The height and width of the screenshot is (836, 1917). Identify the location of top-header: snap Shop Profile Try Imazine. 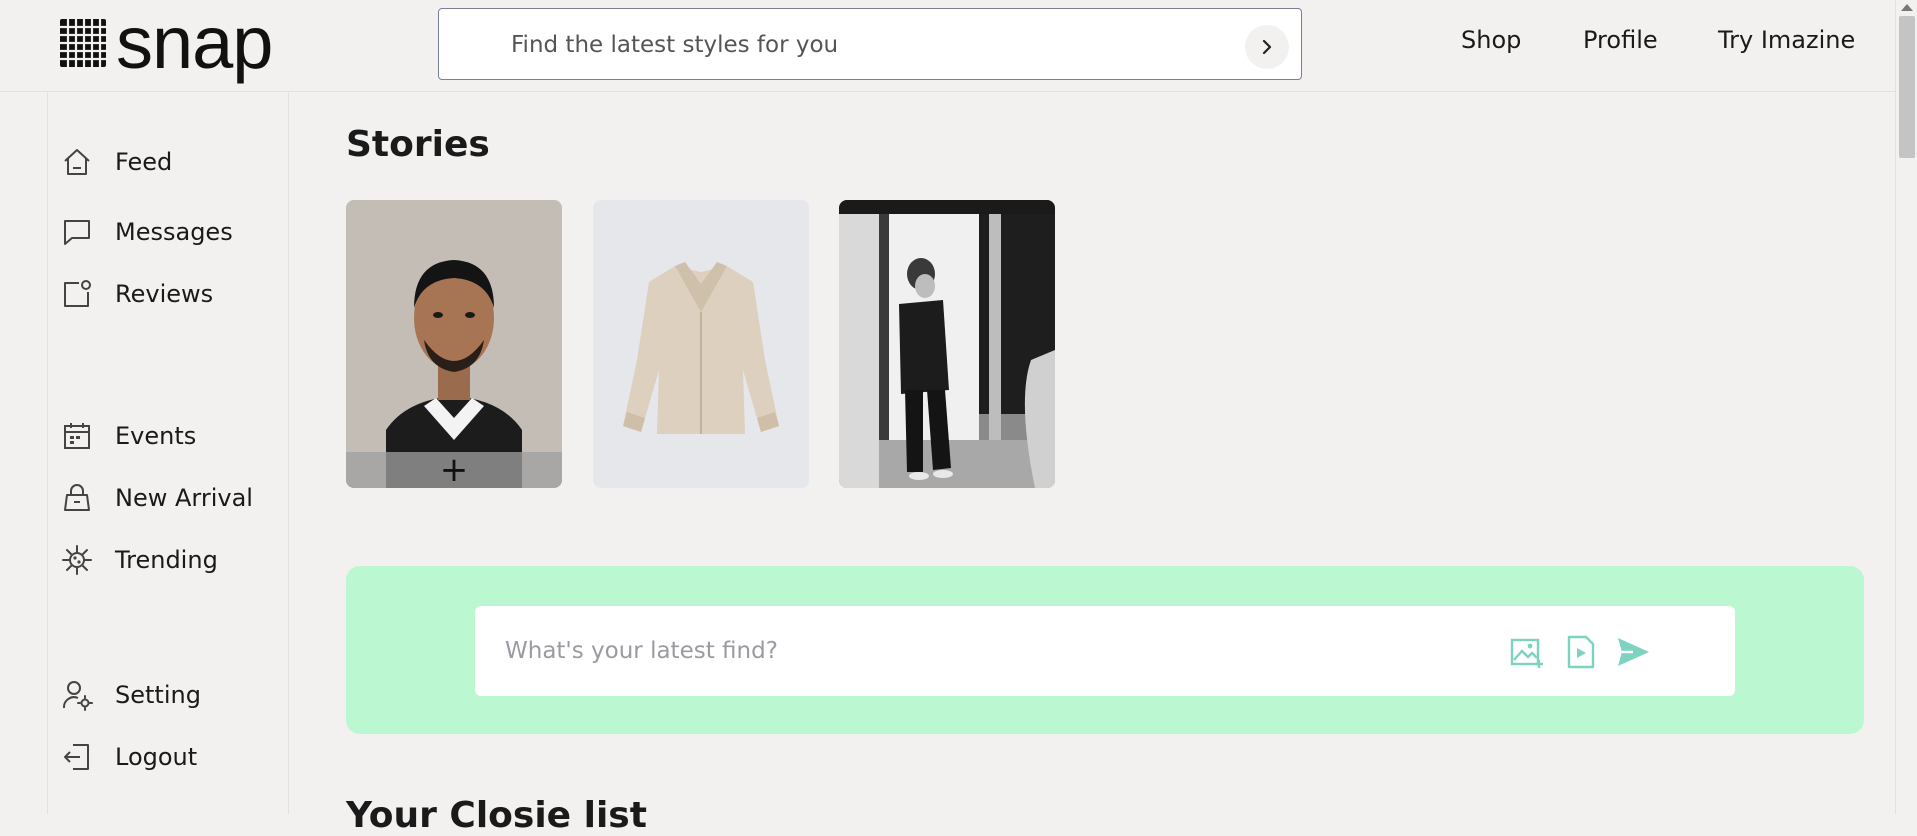
(947, 46).